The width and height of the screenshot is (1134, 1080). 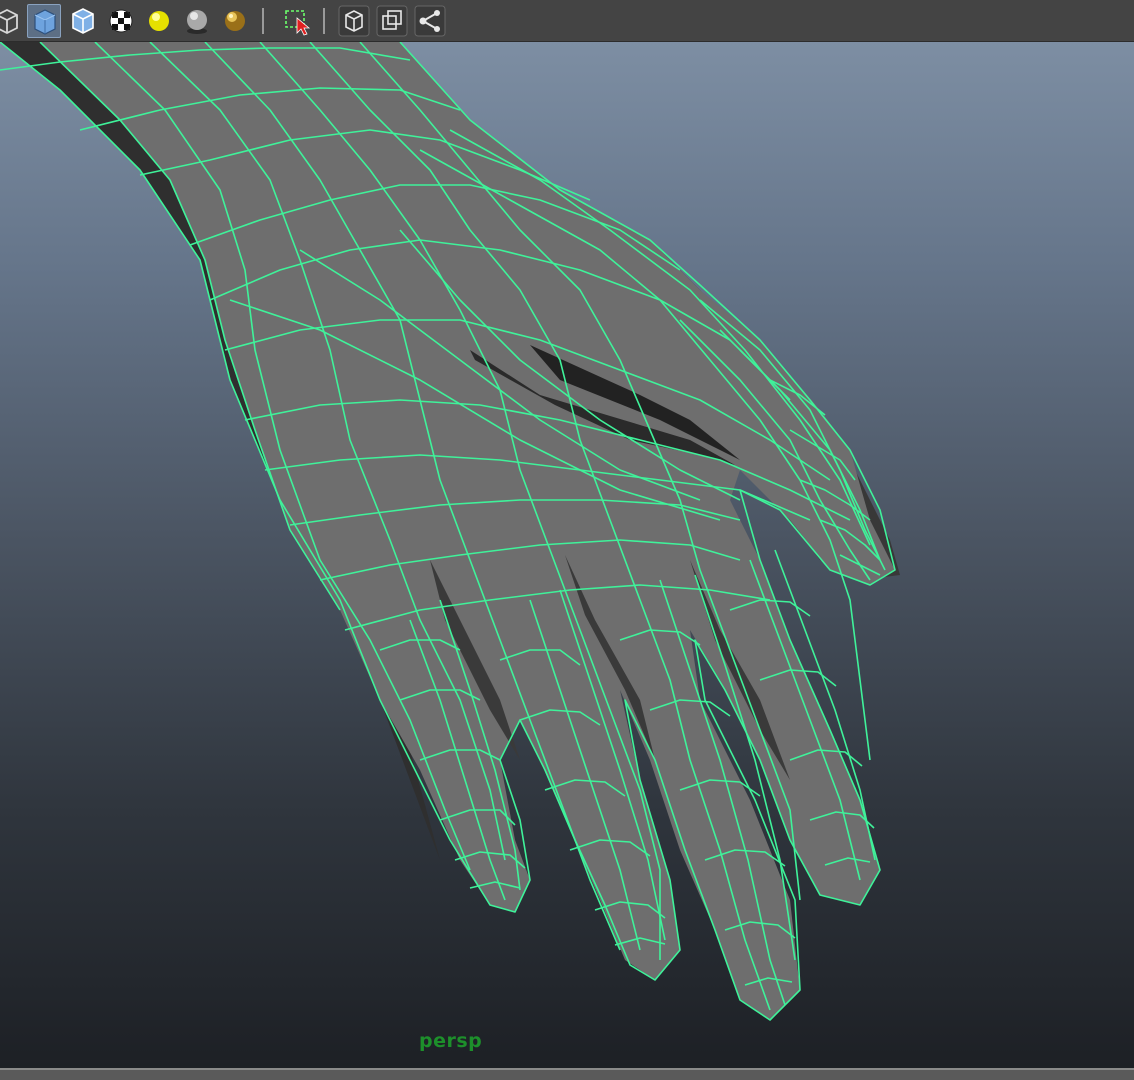 What do you see at coordinates (83, 21) in the screenshot?
I see `wireframe-on-shaded-icon` at bounding box center [83, 21].